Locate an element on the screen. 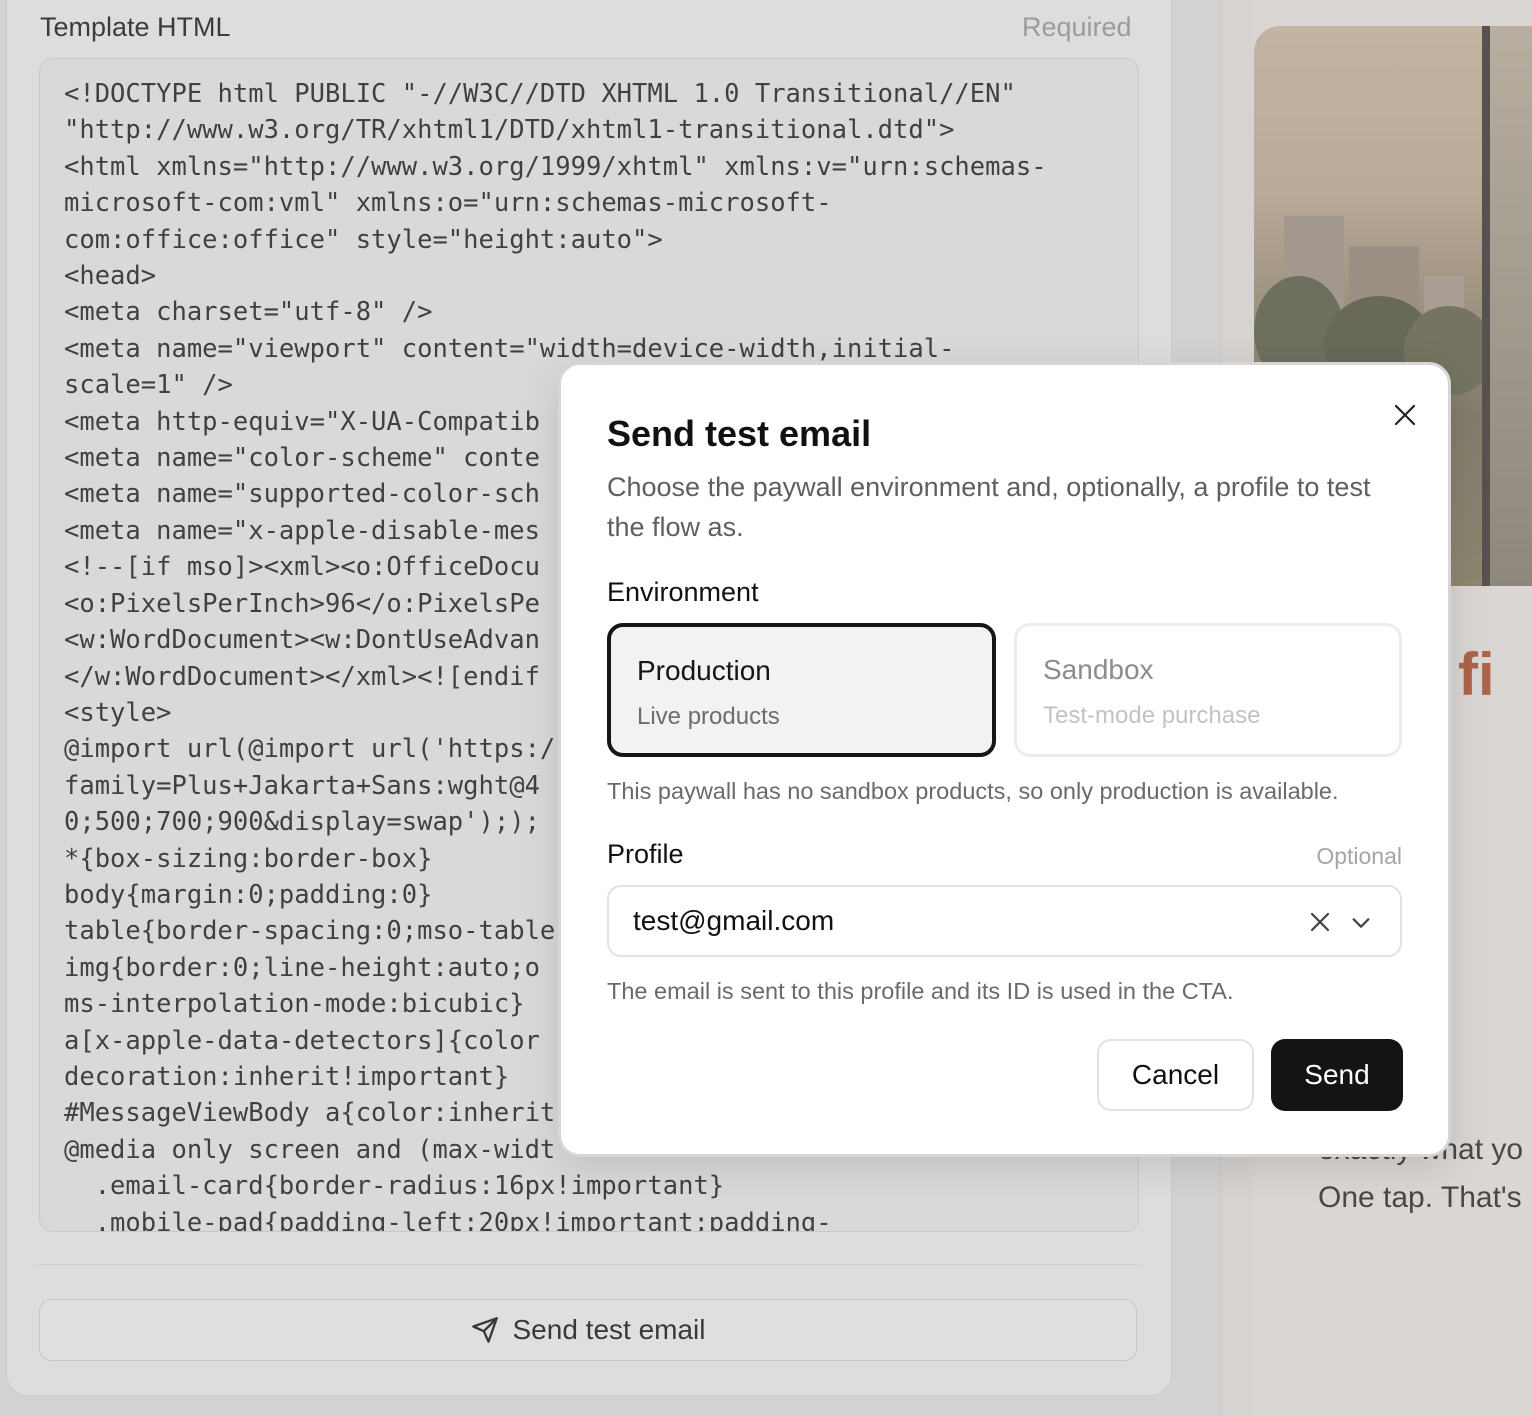 The width and height of the screenshot is (1532, 1416). environment-label: Environment is located at coordinates (683, 592).